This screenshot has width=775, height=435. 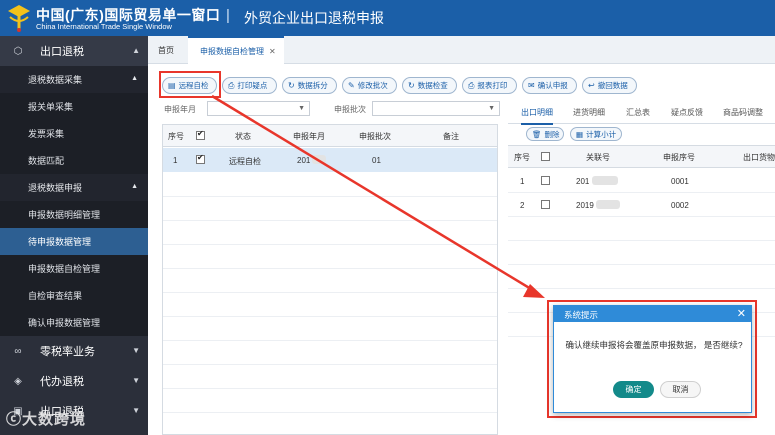 I want to click on button-label: 确认申报, so click(x=552, y=85).